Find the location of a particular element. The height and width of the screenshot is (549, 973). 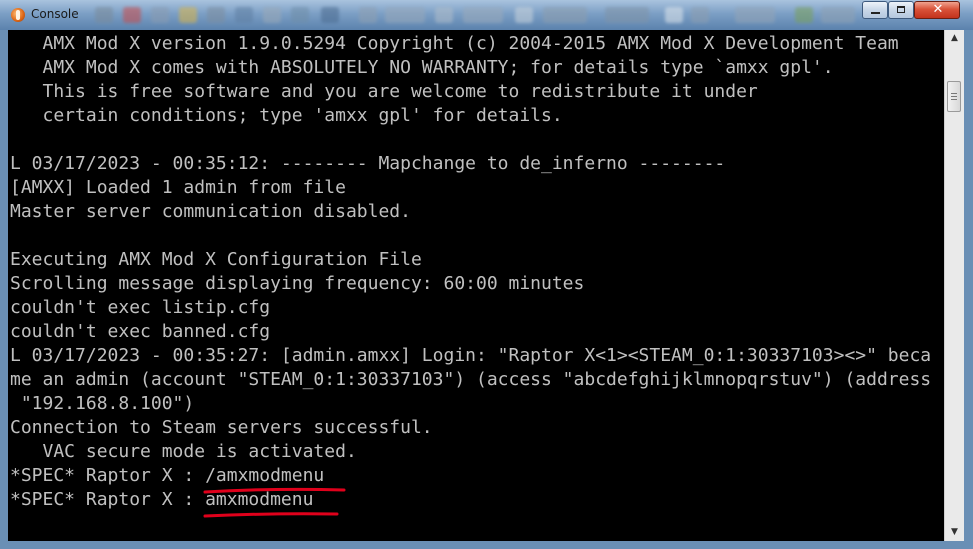

maximize-icon is located at coordinates (901, 9).